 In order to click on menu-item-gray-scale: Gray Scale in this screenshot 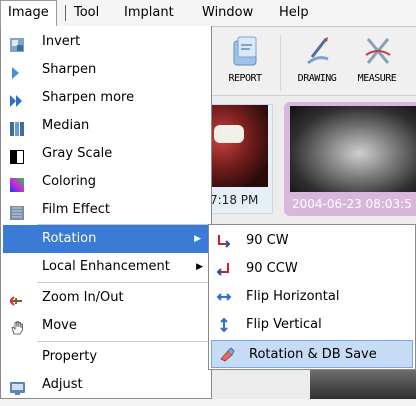, I will do `click(106, 154)`.